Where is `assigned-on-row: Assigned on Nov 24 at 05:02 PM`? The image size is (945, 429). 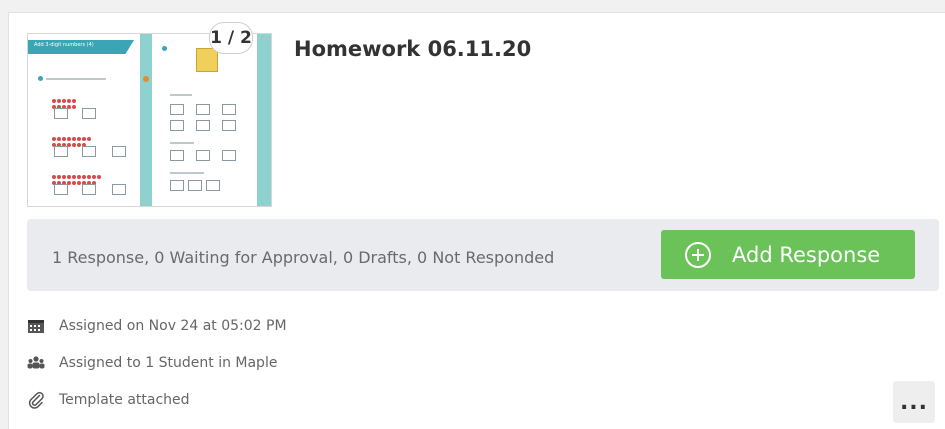 assigned-on-row: Assigned on Nov 24 at 05:02 PM is located at coordinates (157, 326).